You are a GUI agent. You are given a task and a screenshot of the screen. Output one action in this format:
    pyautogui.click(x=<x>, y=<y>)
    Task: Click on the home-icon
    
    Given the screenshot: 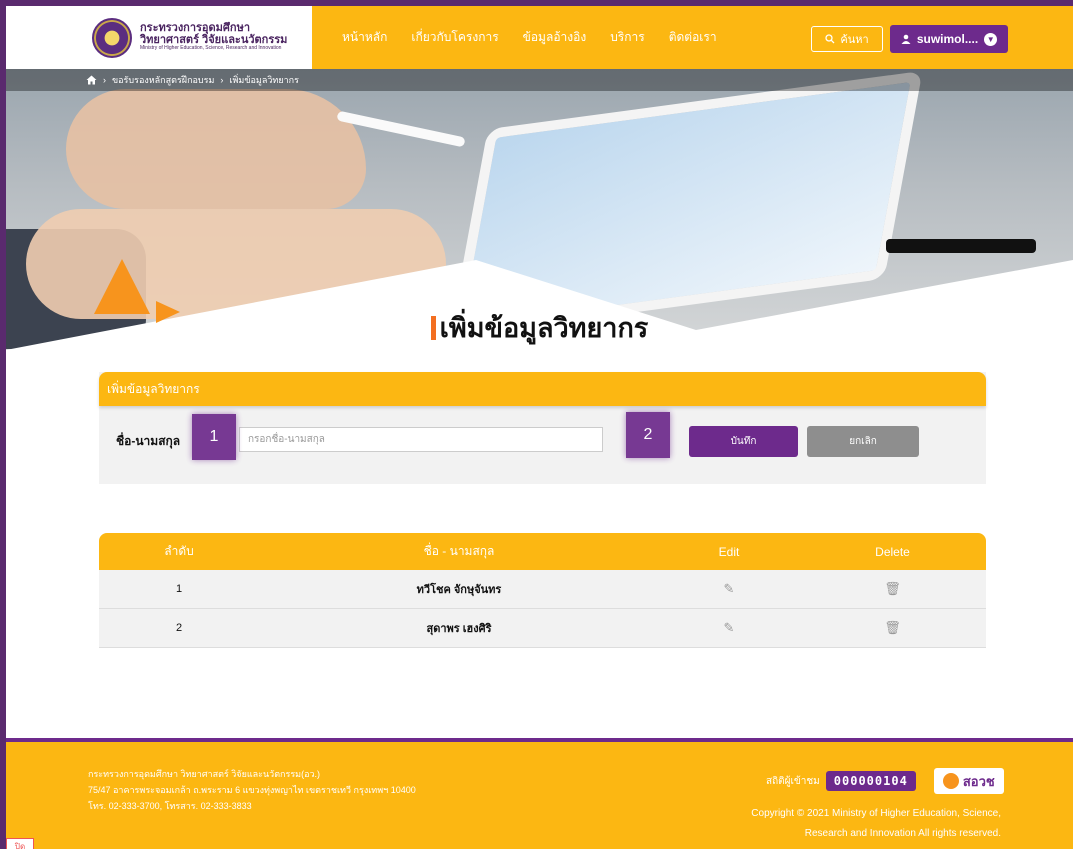 What is the action you would take?
    pyautogui.click(x=91, y=80)
    